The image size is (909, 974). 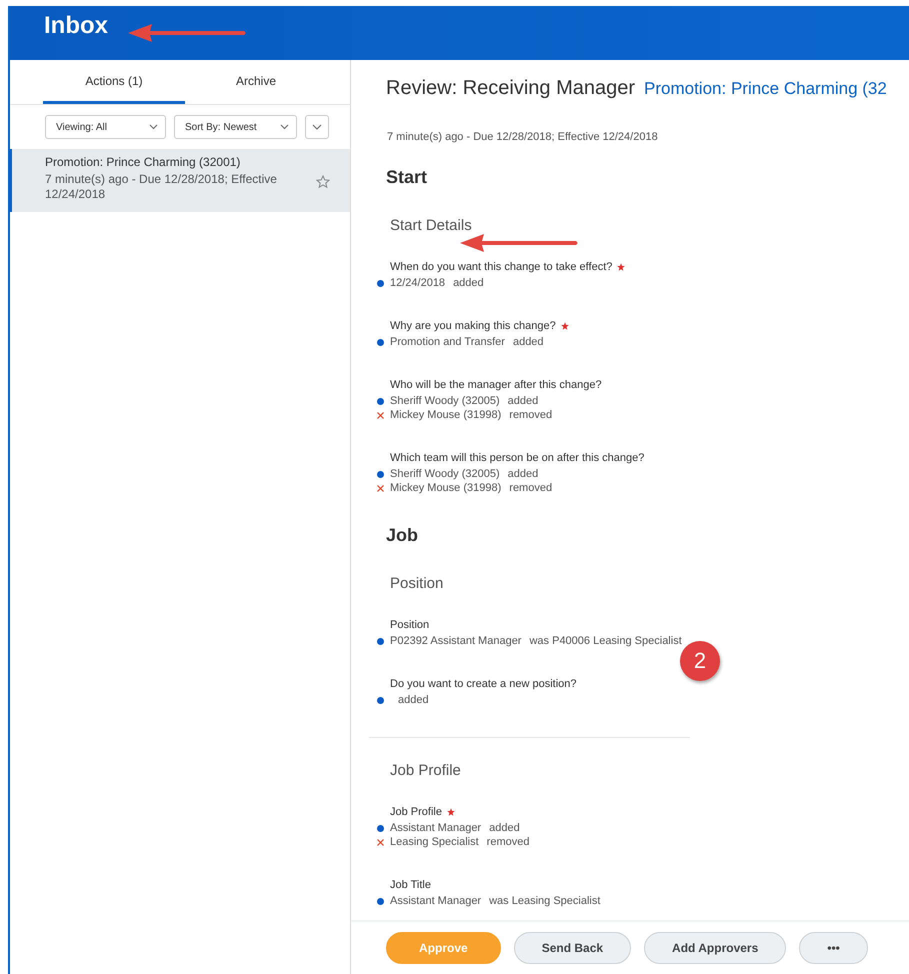 I want to click on field-value: Leasing Specialist, so click(x=434, y=842).